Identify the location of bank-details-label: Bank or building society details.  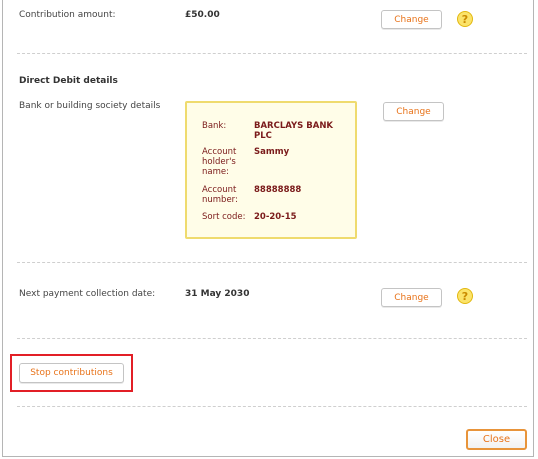
(90, 106).